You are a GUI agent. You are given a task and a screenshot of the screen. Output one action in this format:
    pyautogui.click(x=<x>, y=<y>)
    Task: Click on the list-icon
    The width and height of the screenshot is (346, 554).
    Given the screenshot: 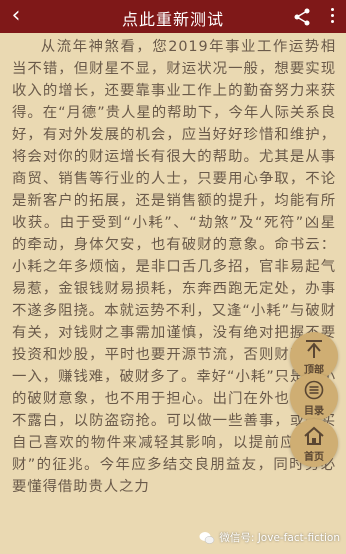 What is the action you would take?
    pyautogui.click(x=314, y=390)
    